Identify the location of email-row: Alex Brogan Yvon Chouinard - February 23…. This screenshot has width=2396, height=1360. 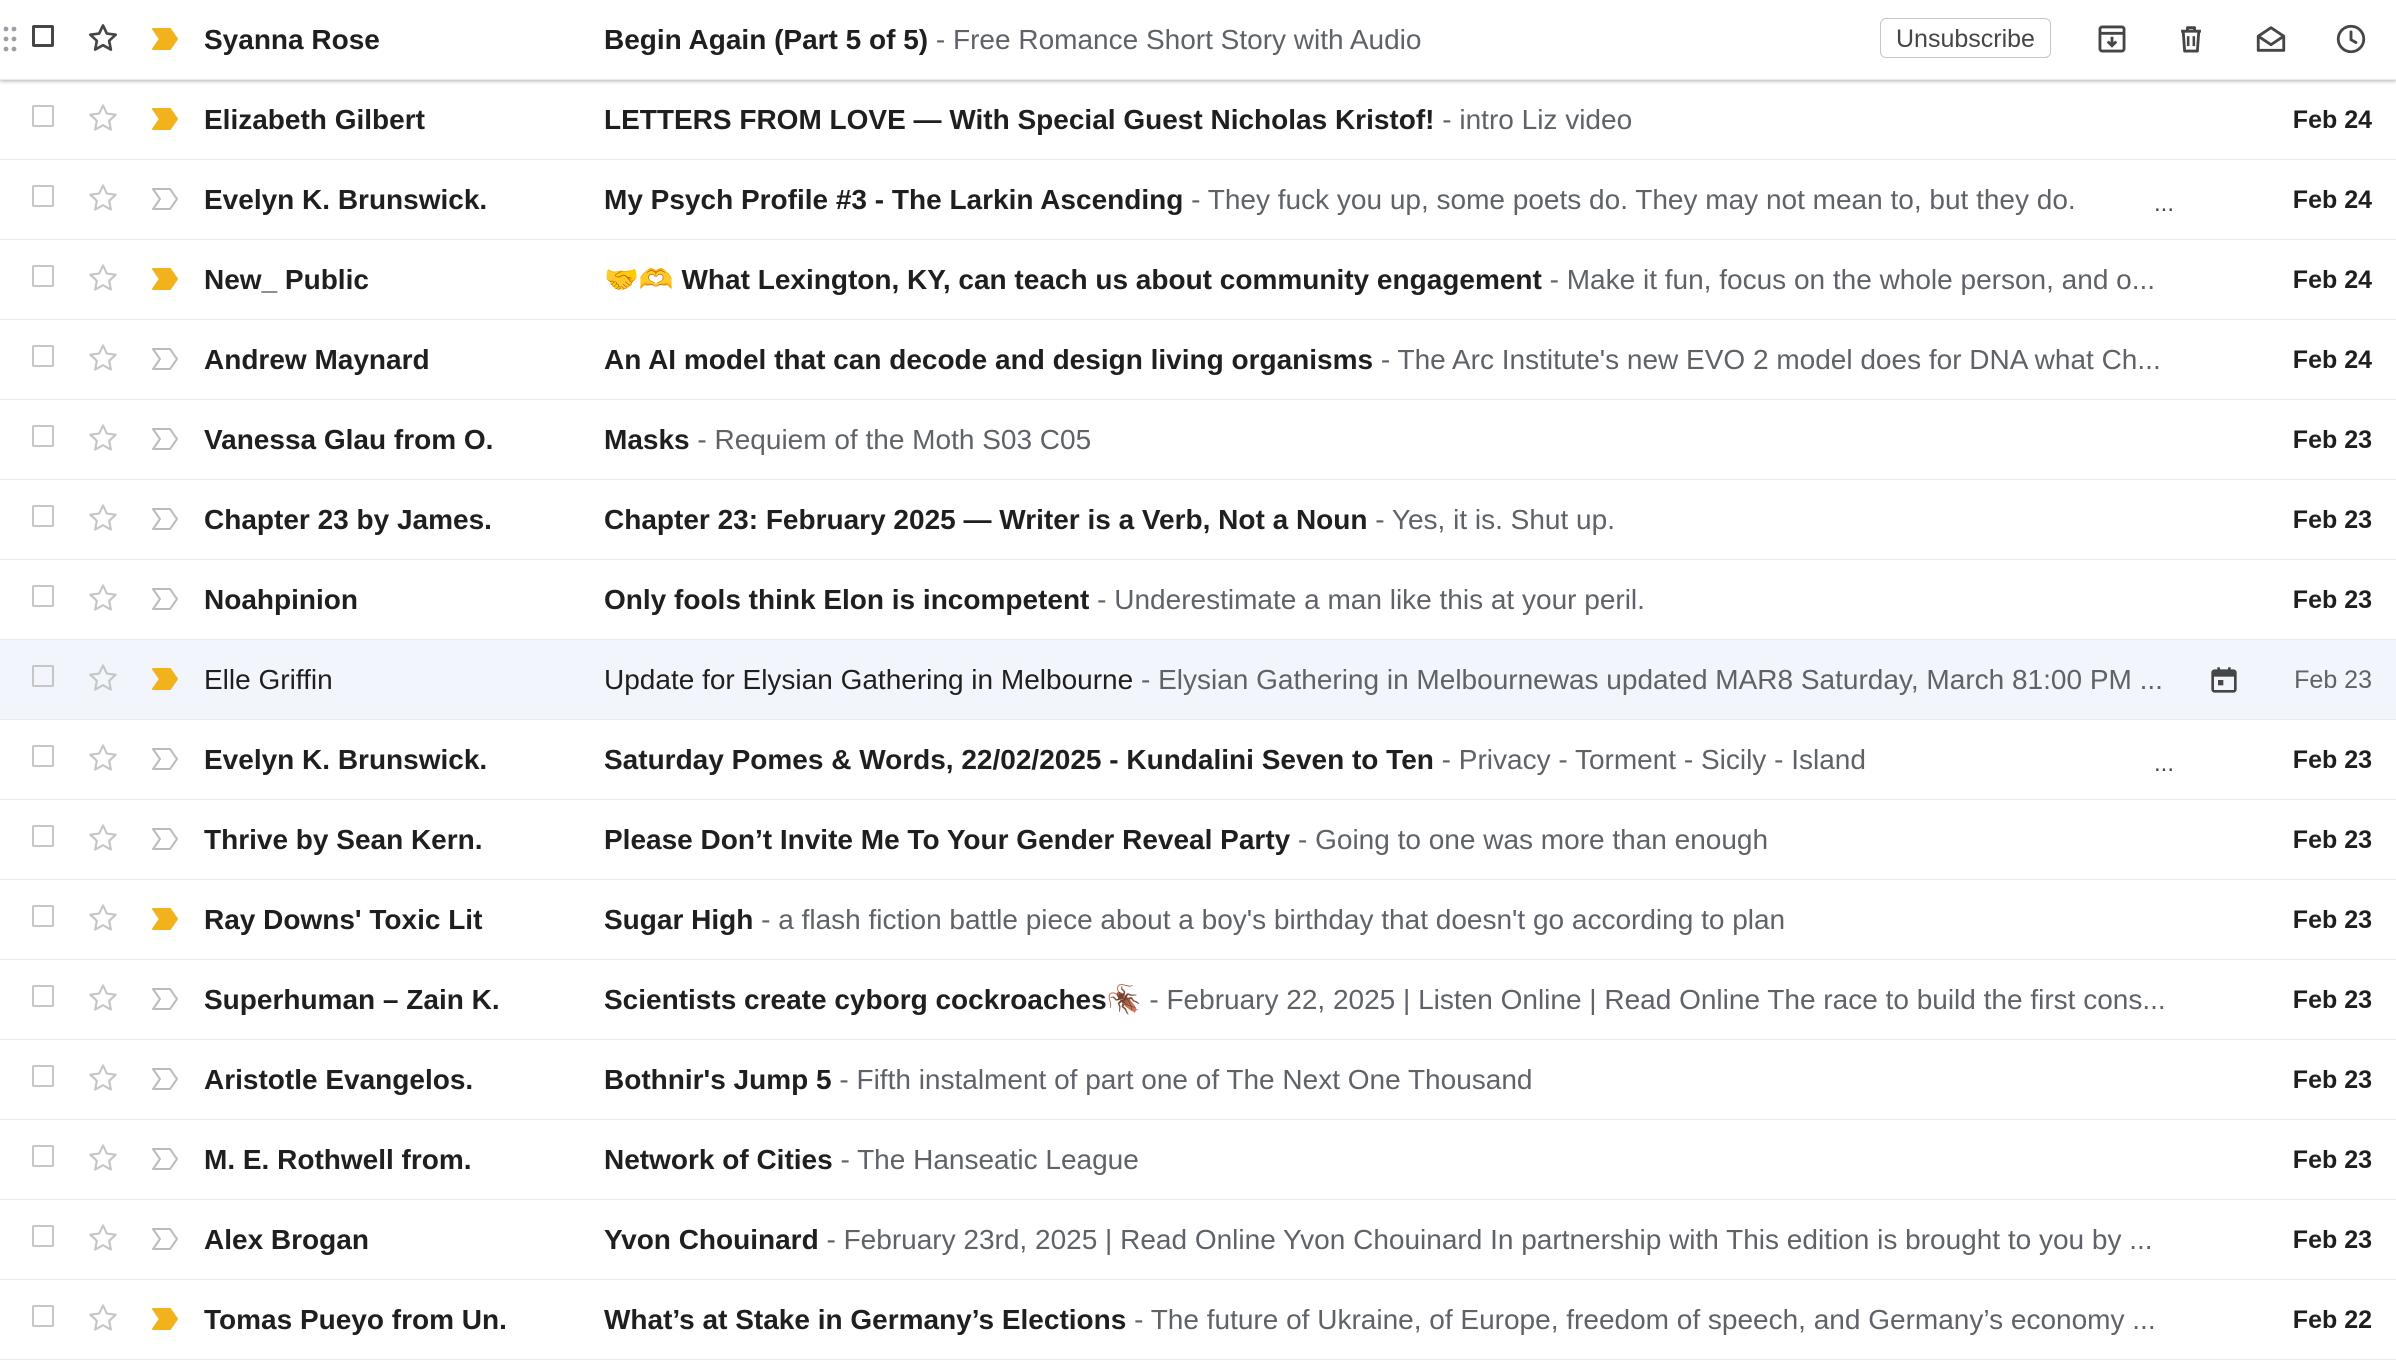
(1198, 1240).